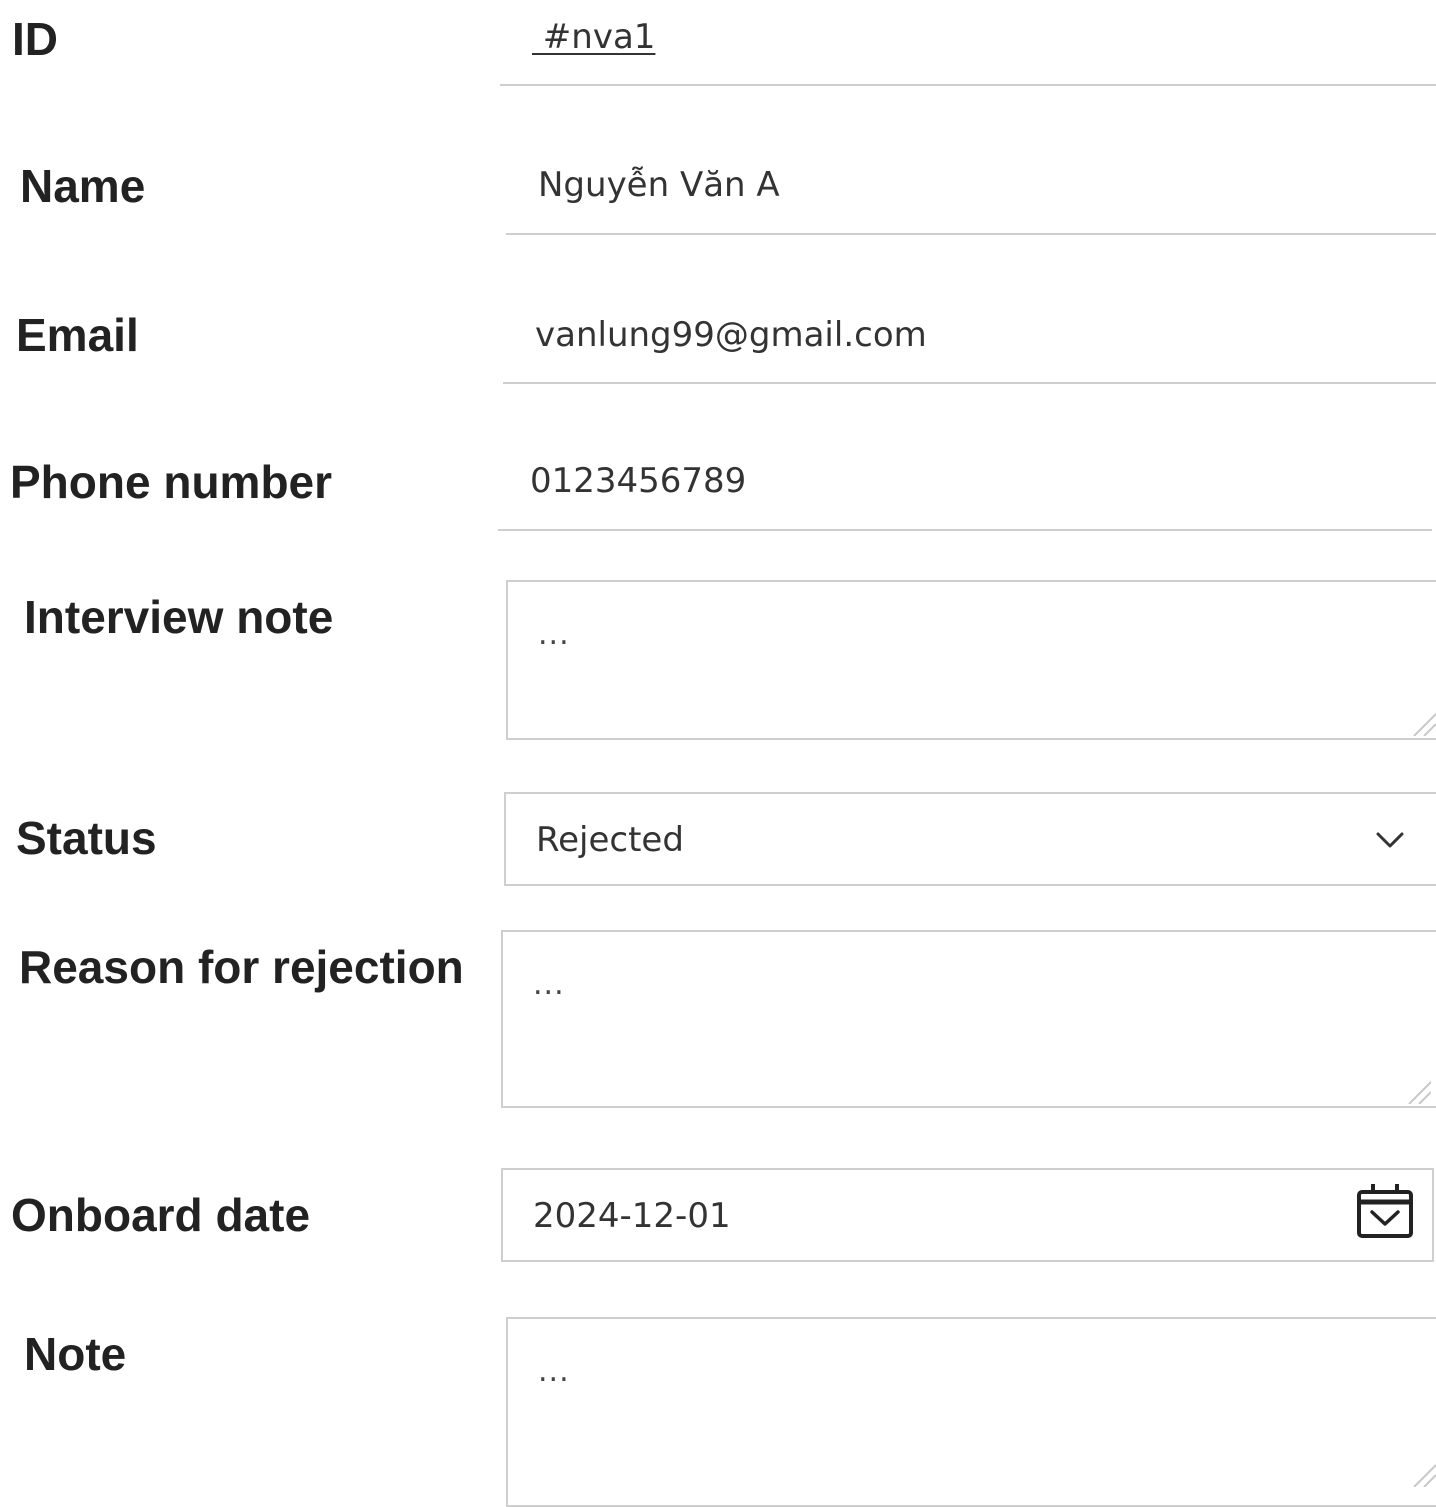 Image resolution: width=1436 pixels, height=1507 pixels. I want to click on email-label: Email, so click(77, 335).